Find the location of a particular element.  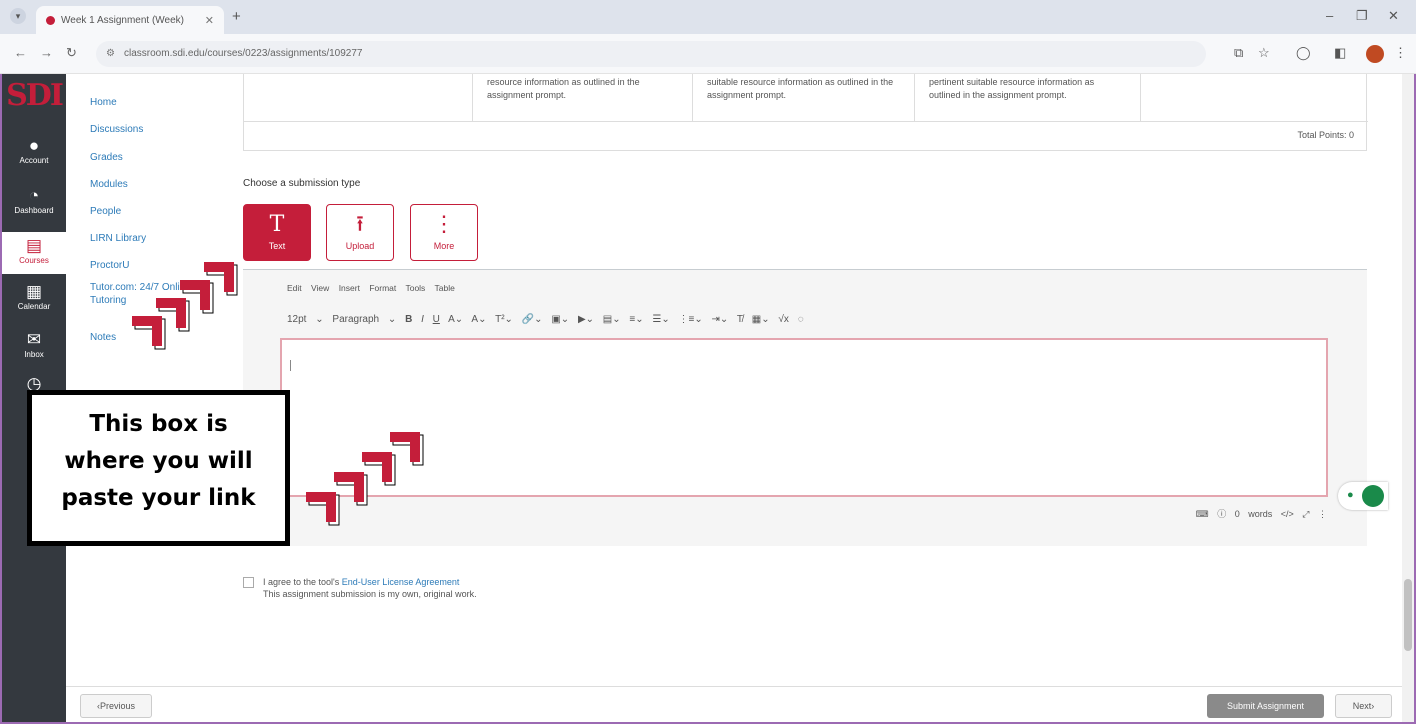

bookmark-star-icon: ☆ is located at coordinates (1264, 53).